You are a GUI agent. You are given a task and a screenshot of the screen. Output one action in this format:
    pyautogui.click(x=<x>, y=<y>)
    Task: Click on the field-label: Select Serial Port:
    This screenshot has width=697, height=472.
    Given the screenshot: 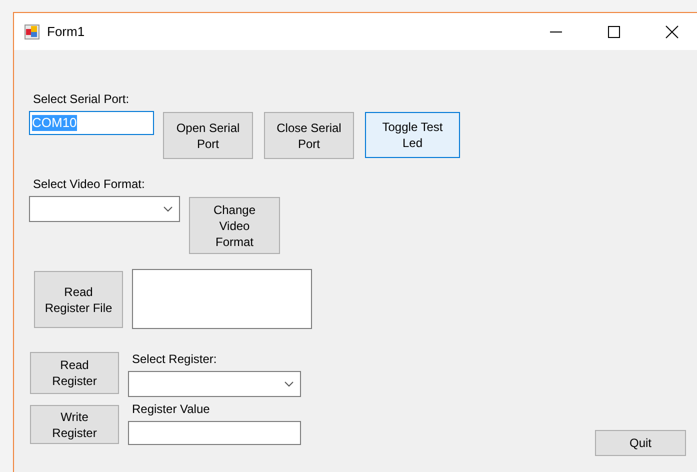 What is the action you would take?
    pyautogui.click(x=81, y=99)
    